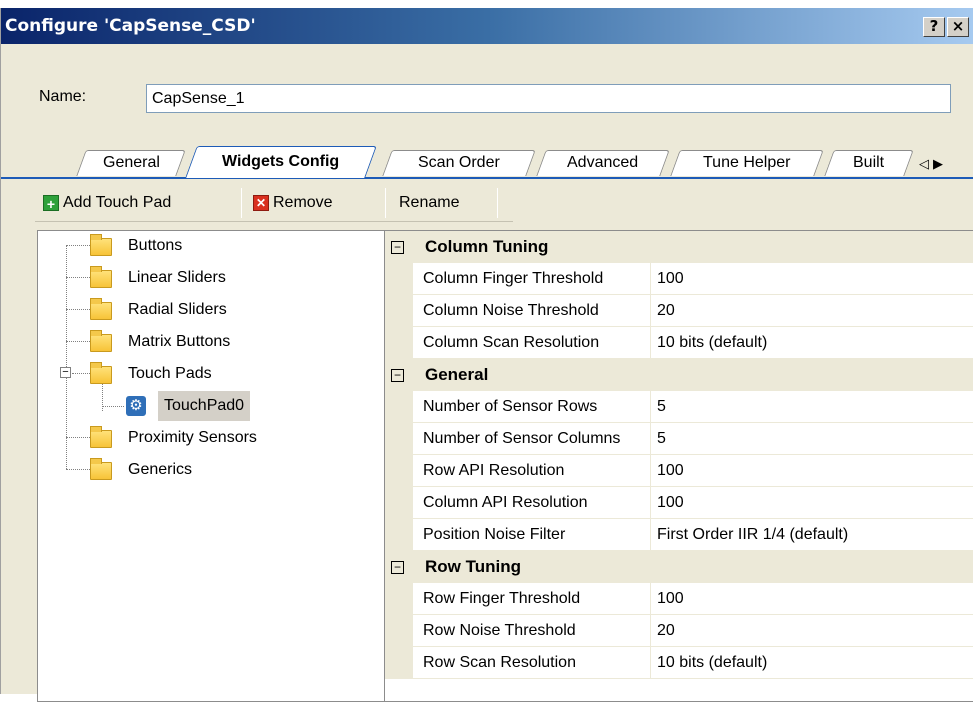 Image resolution: width=973 pixels, height=702 pixels. I want to click on property-row: Column Scan Resolution 10 bits (default), so click(679, 343).